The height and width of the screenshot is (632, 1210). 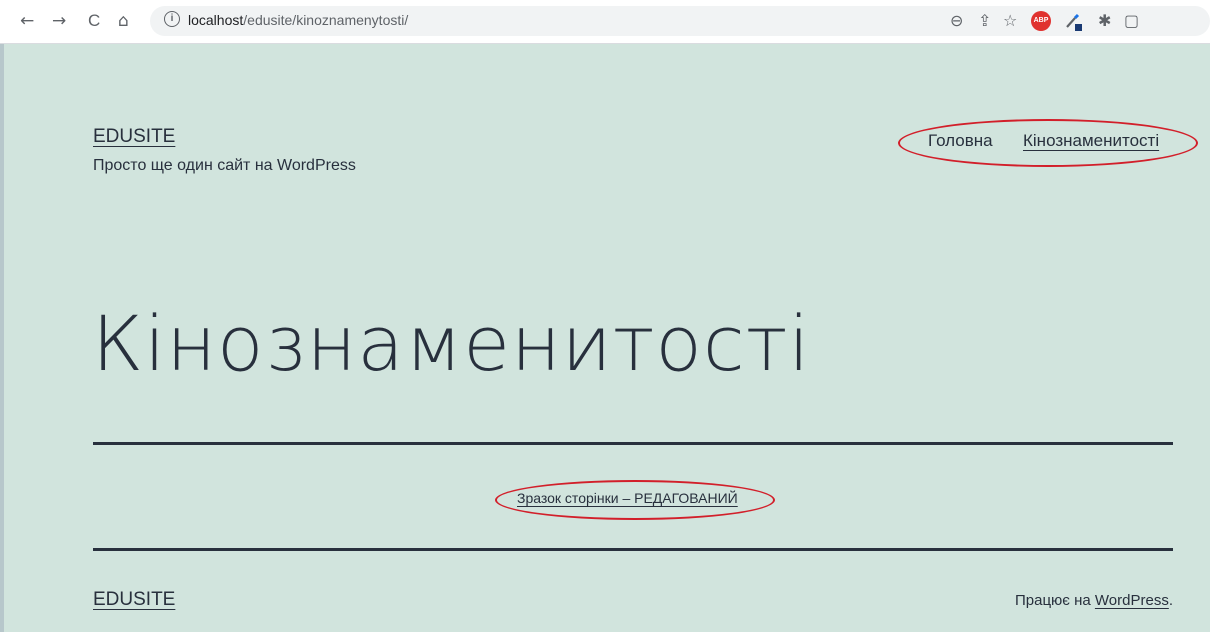 What do you see at coordinates (134, 137) in the screenshot?
I see `site-title-link: EDUSITE` at bounding box center [134, 137].